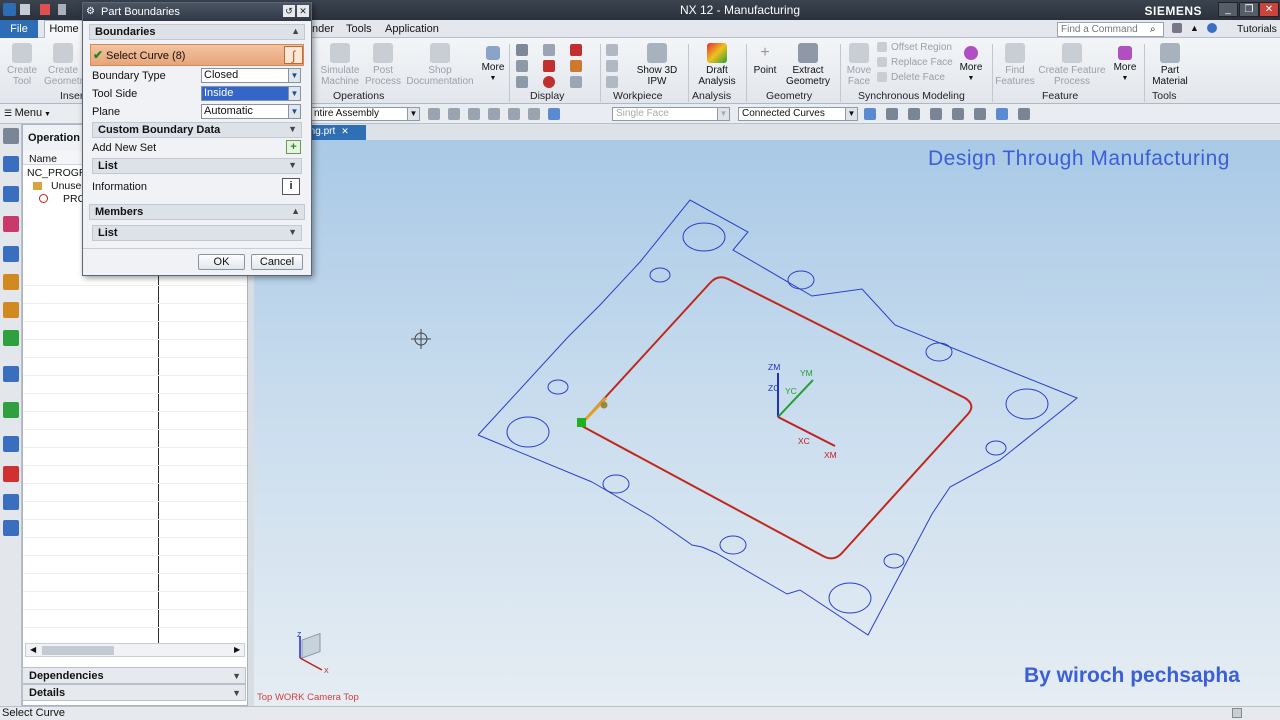 The height and width of the screenshot is (720, 1280). I want to click on tab-tools: Tools, so click(359, 29).